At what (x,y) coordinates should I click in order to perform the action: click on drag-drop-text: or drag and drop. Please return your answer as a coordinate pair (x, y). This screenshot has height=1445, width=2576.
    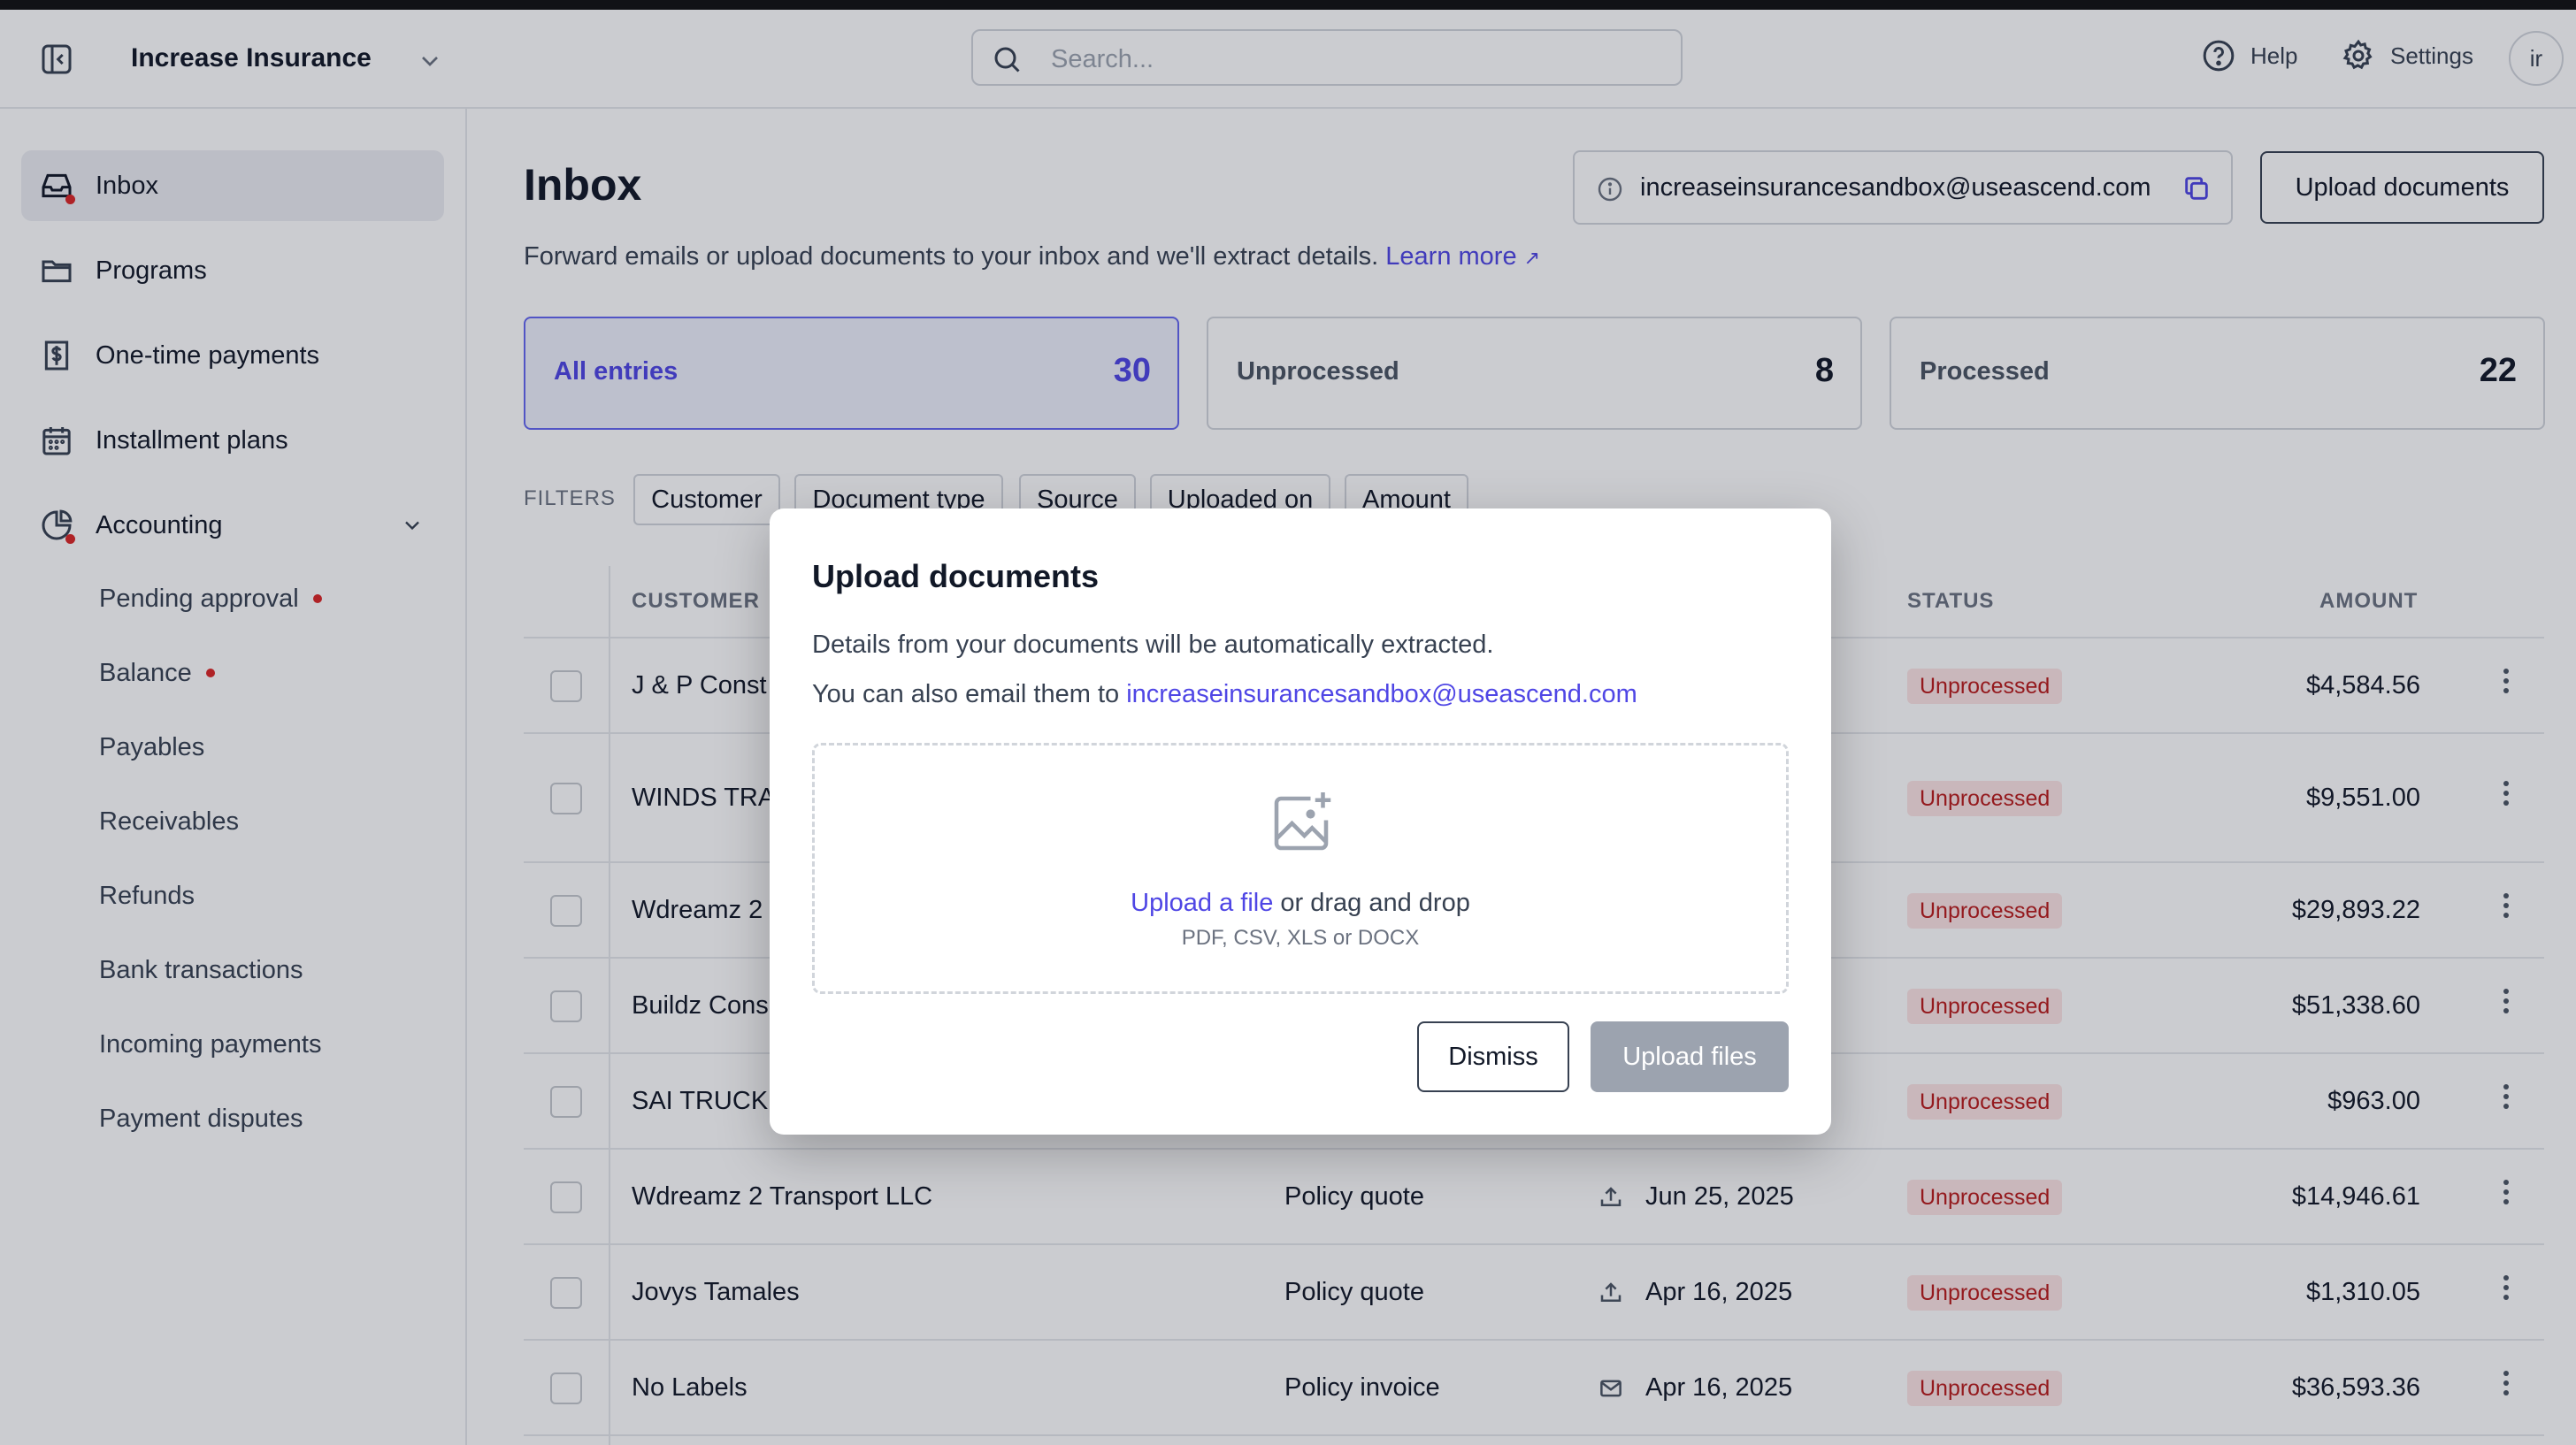
    Looking at the image, I should click on (1375, 903).